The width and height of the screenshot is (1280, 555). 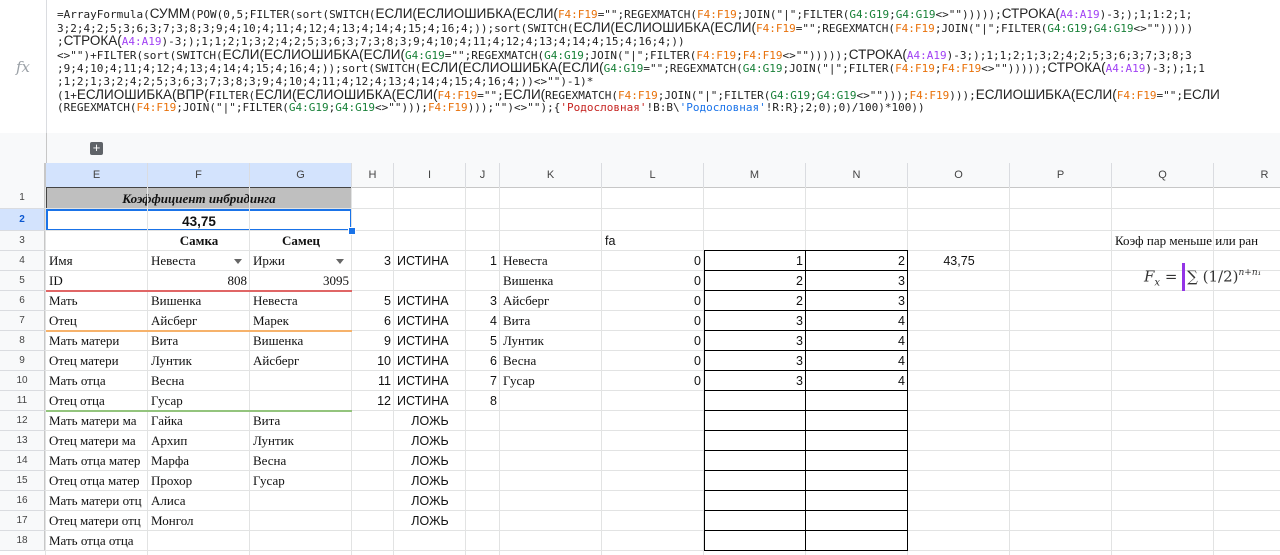 What do you see at coordinates (199, 241) in the screenshot?
I see `female-label: Самка` at bounding box center [199, 241].